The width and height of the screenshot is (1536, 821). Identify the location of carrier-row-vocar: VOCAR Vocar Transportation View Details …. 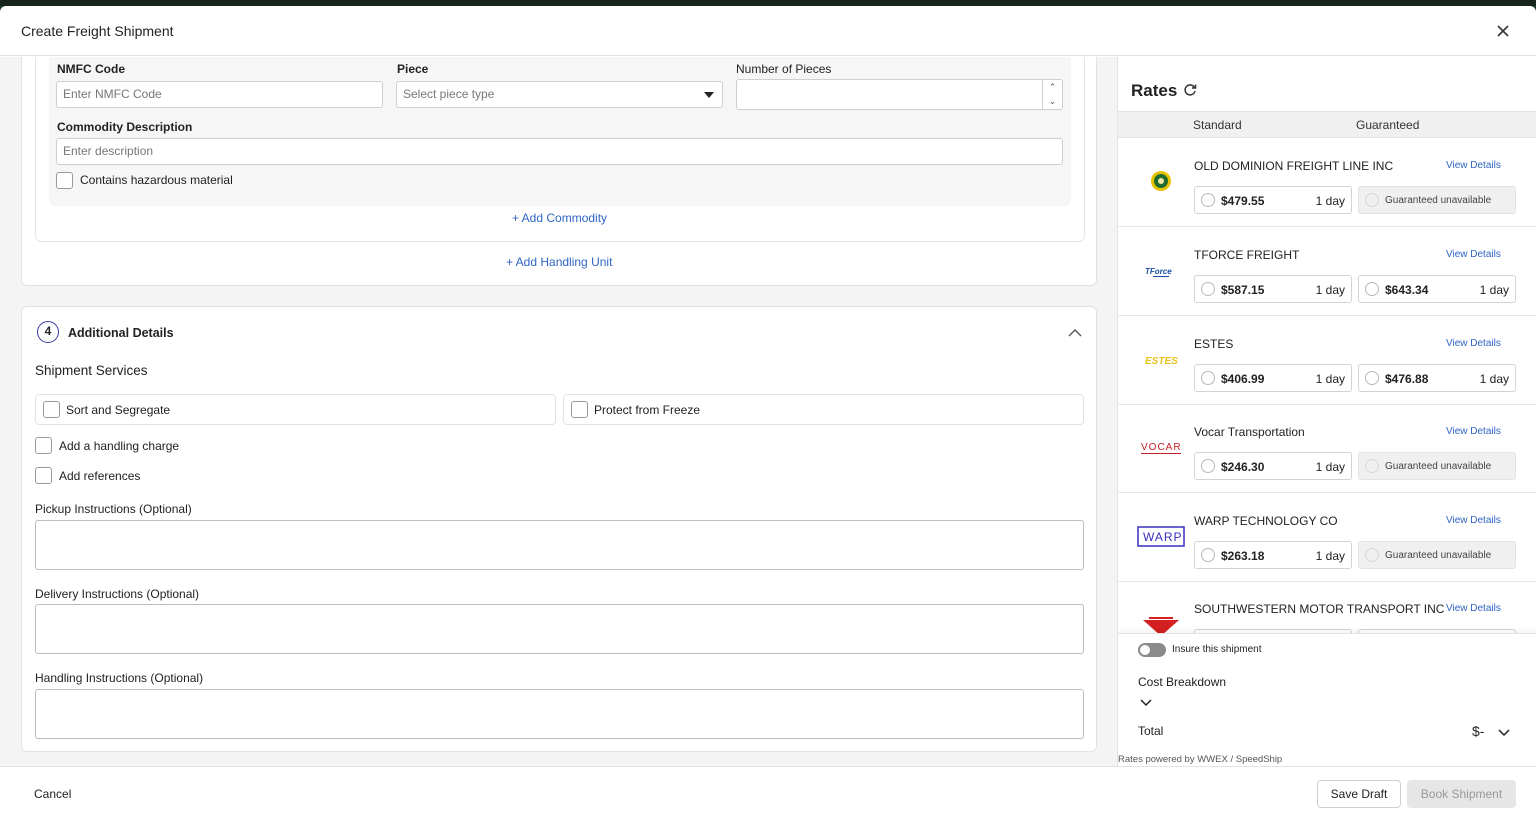
(1327, 449).